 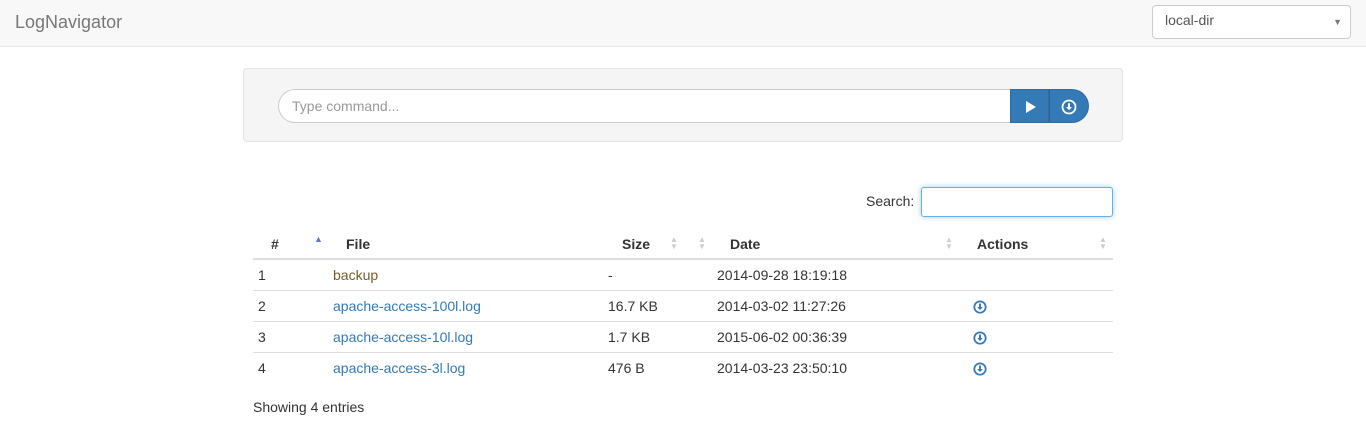 What do you see at coordinates (1190, 20) in the screenshot?
I see `directory-select-value: local-dir` at bounding box center [1190, 20].